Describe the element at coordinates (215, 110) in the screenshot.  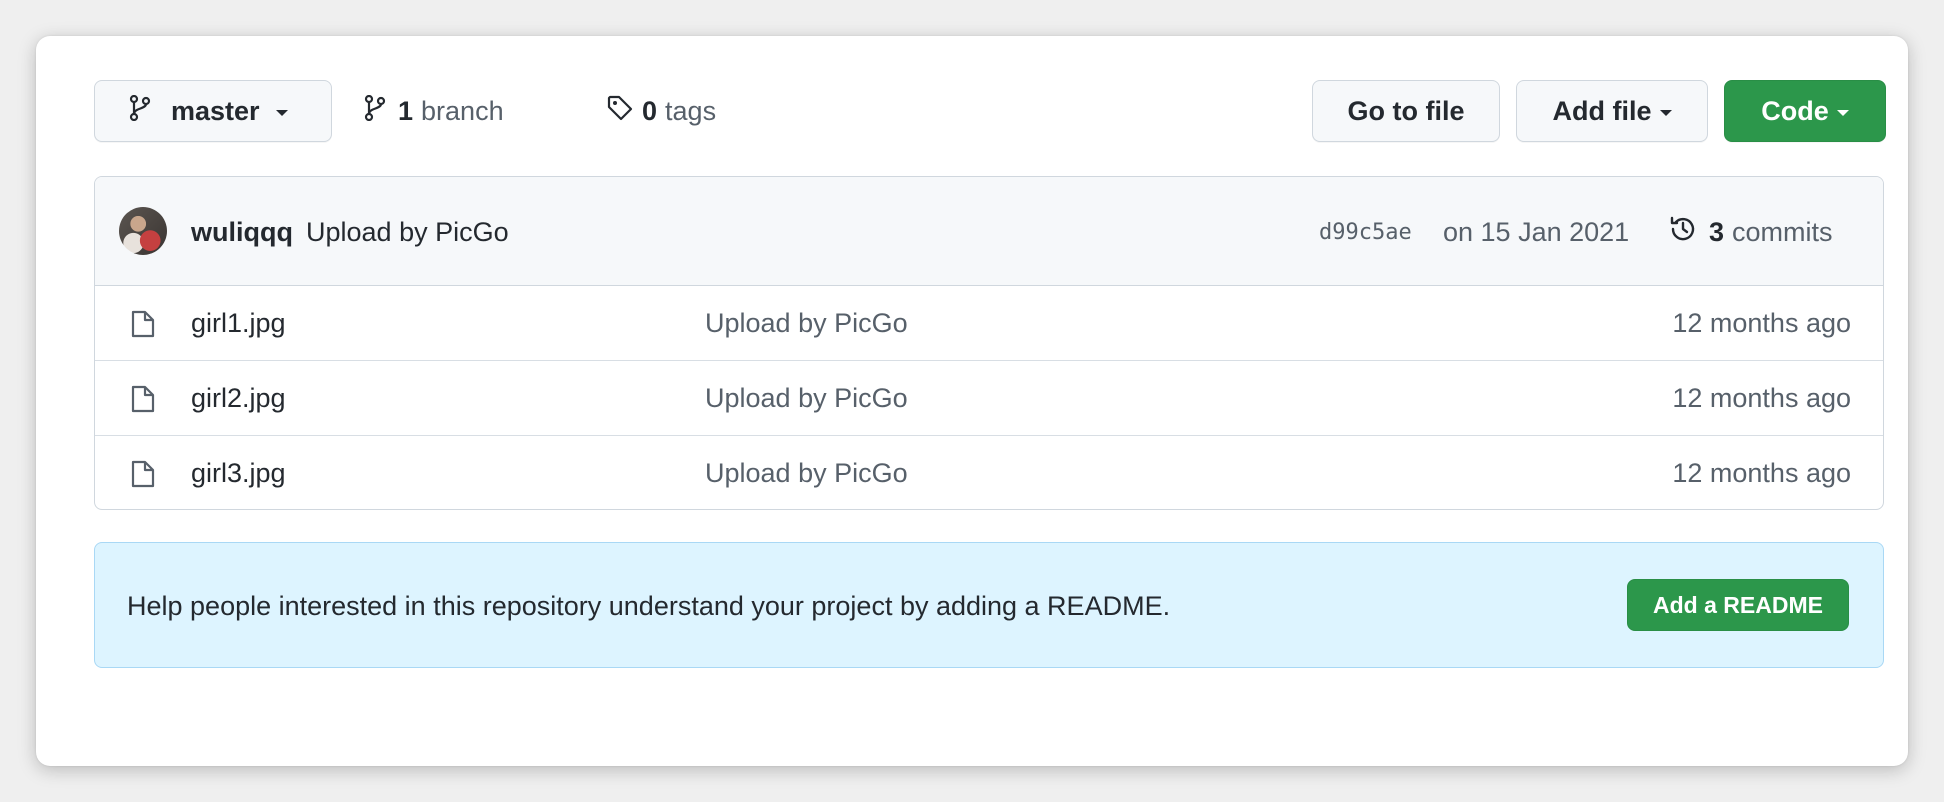
I see `branch-name: master` at that location.